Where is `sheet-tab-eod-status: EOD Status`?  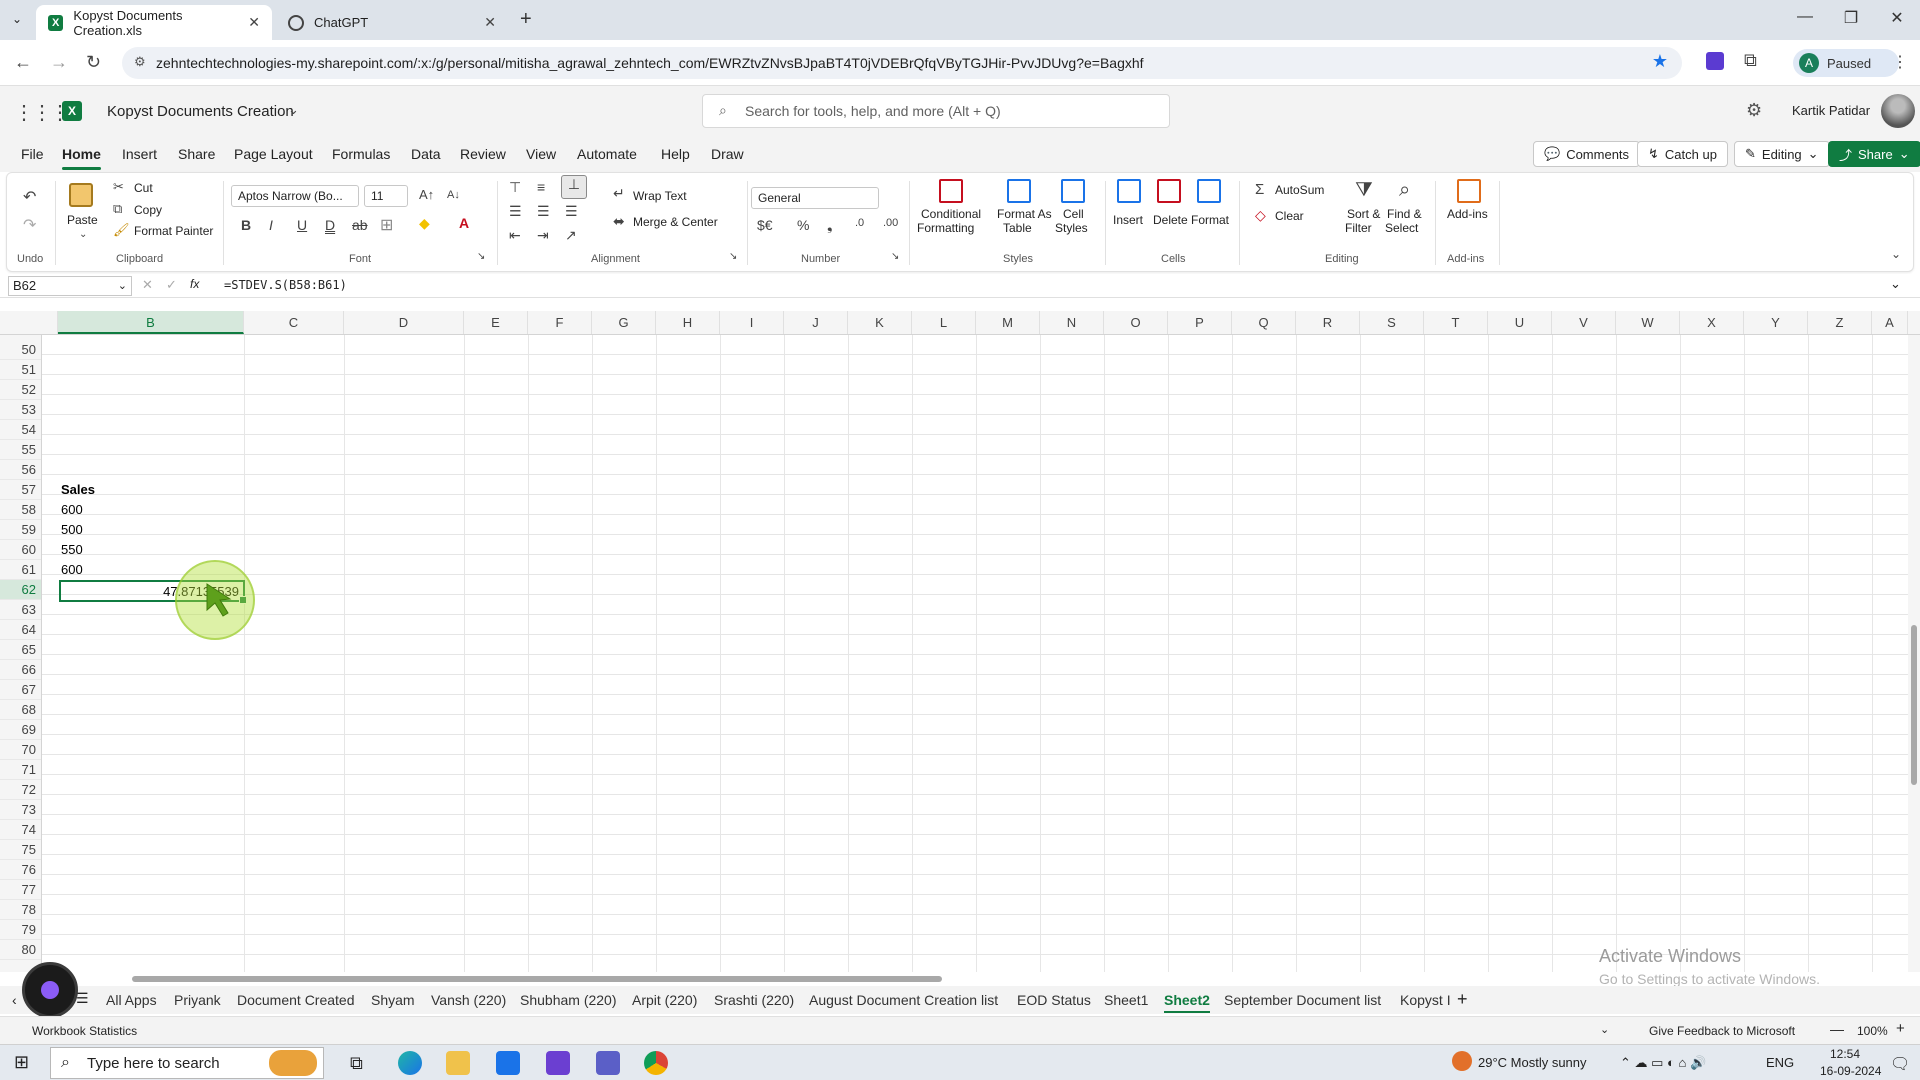 sheet-tab-eod-status: EOD Status is located at coordinates (1054, 1000).